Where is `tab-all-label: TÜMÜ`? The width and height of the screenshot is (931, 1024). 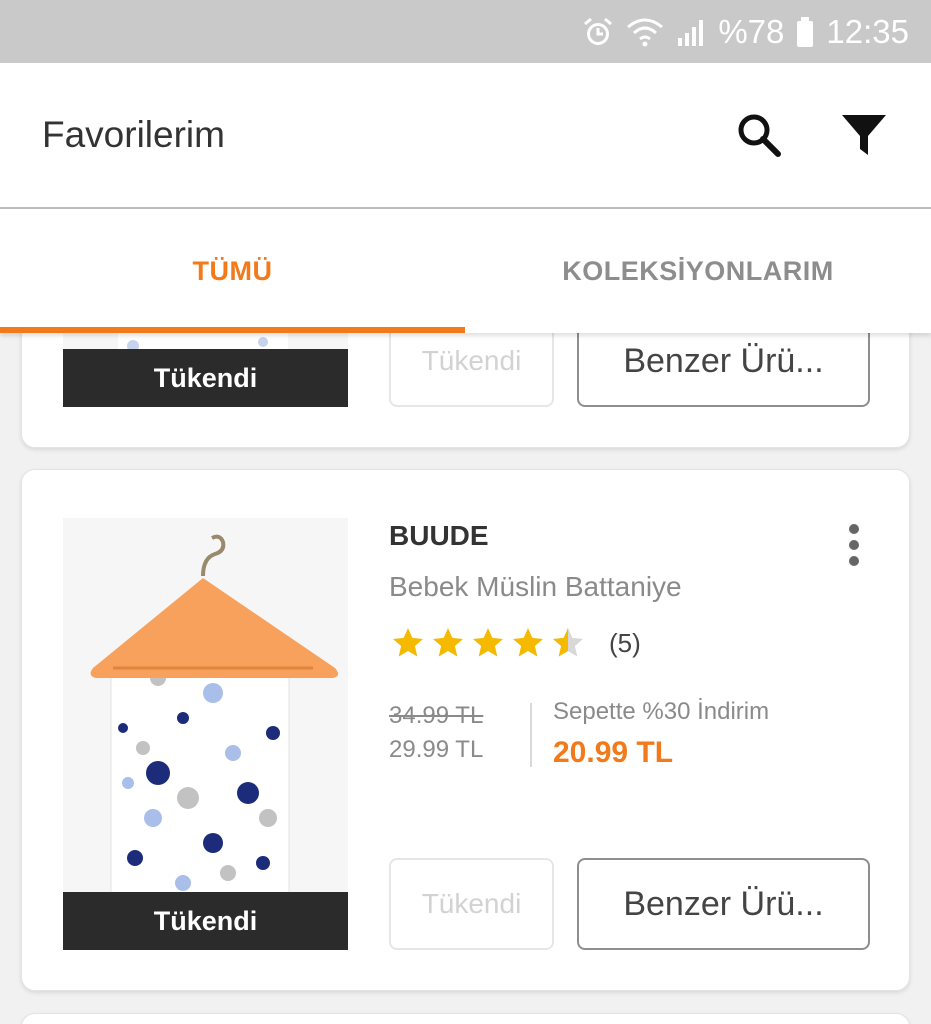
tab-all-label: TÜMÜ is located at coordinates (232, 270).